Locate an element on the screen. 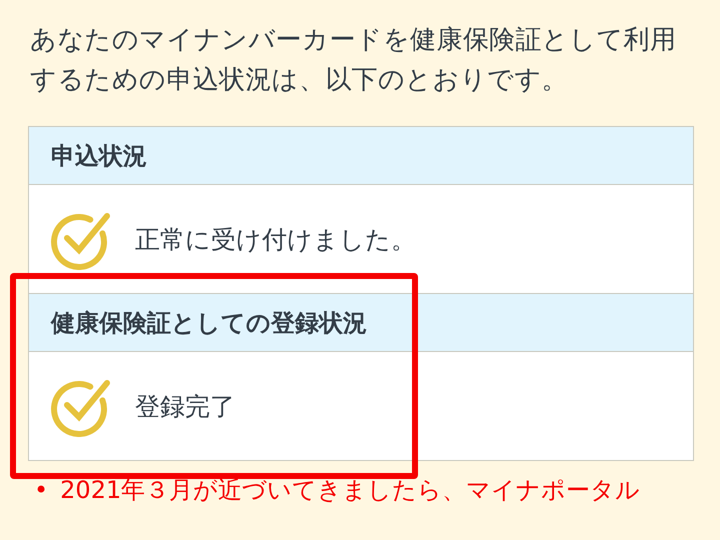 The image size is (720, 540). section-heading: 健康保険証としての登録状況 is located at coordinates (209, 323).